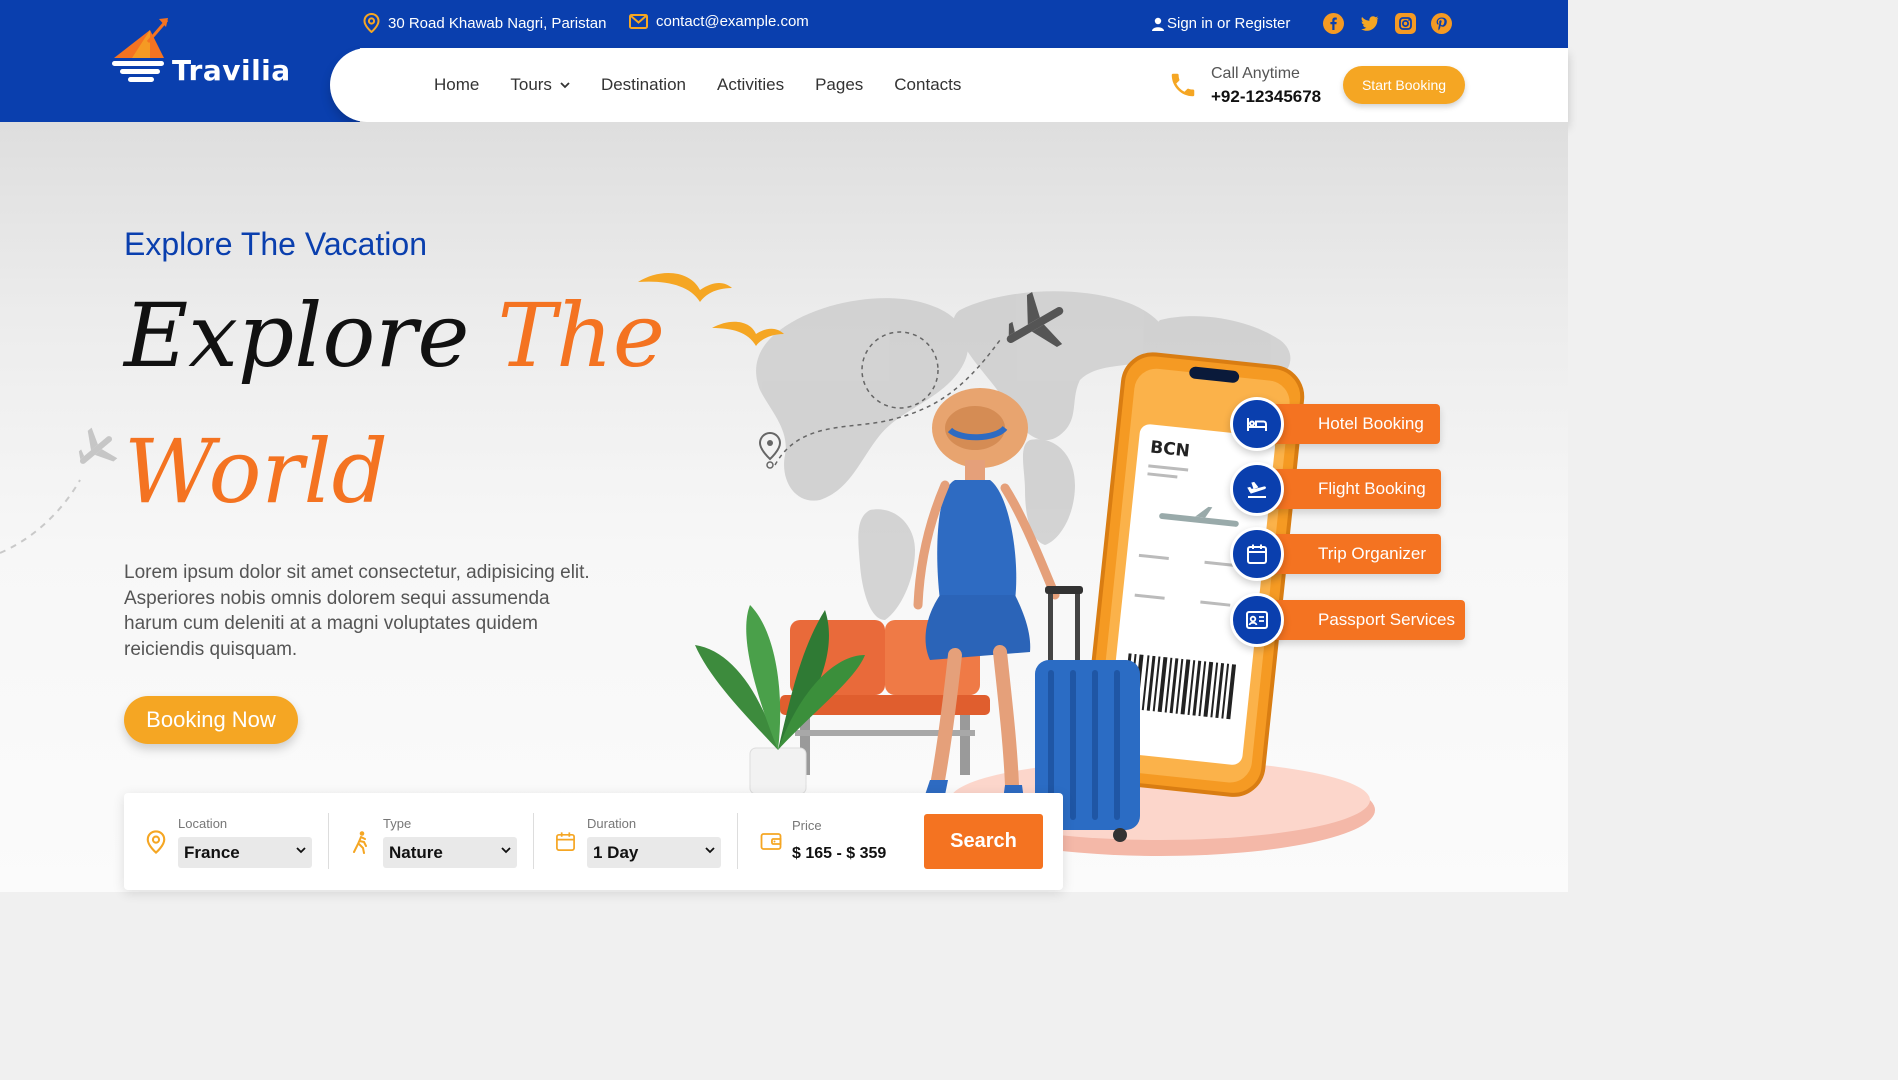 This screenshot has height=1080, width=1898. Describe the element at coordinates (732, 21) in the screenshot. I see `email-text: contact@example.com` at that location.